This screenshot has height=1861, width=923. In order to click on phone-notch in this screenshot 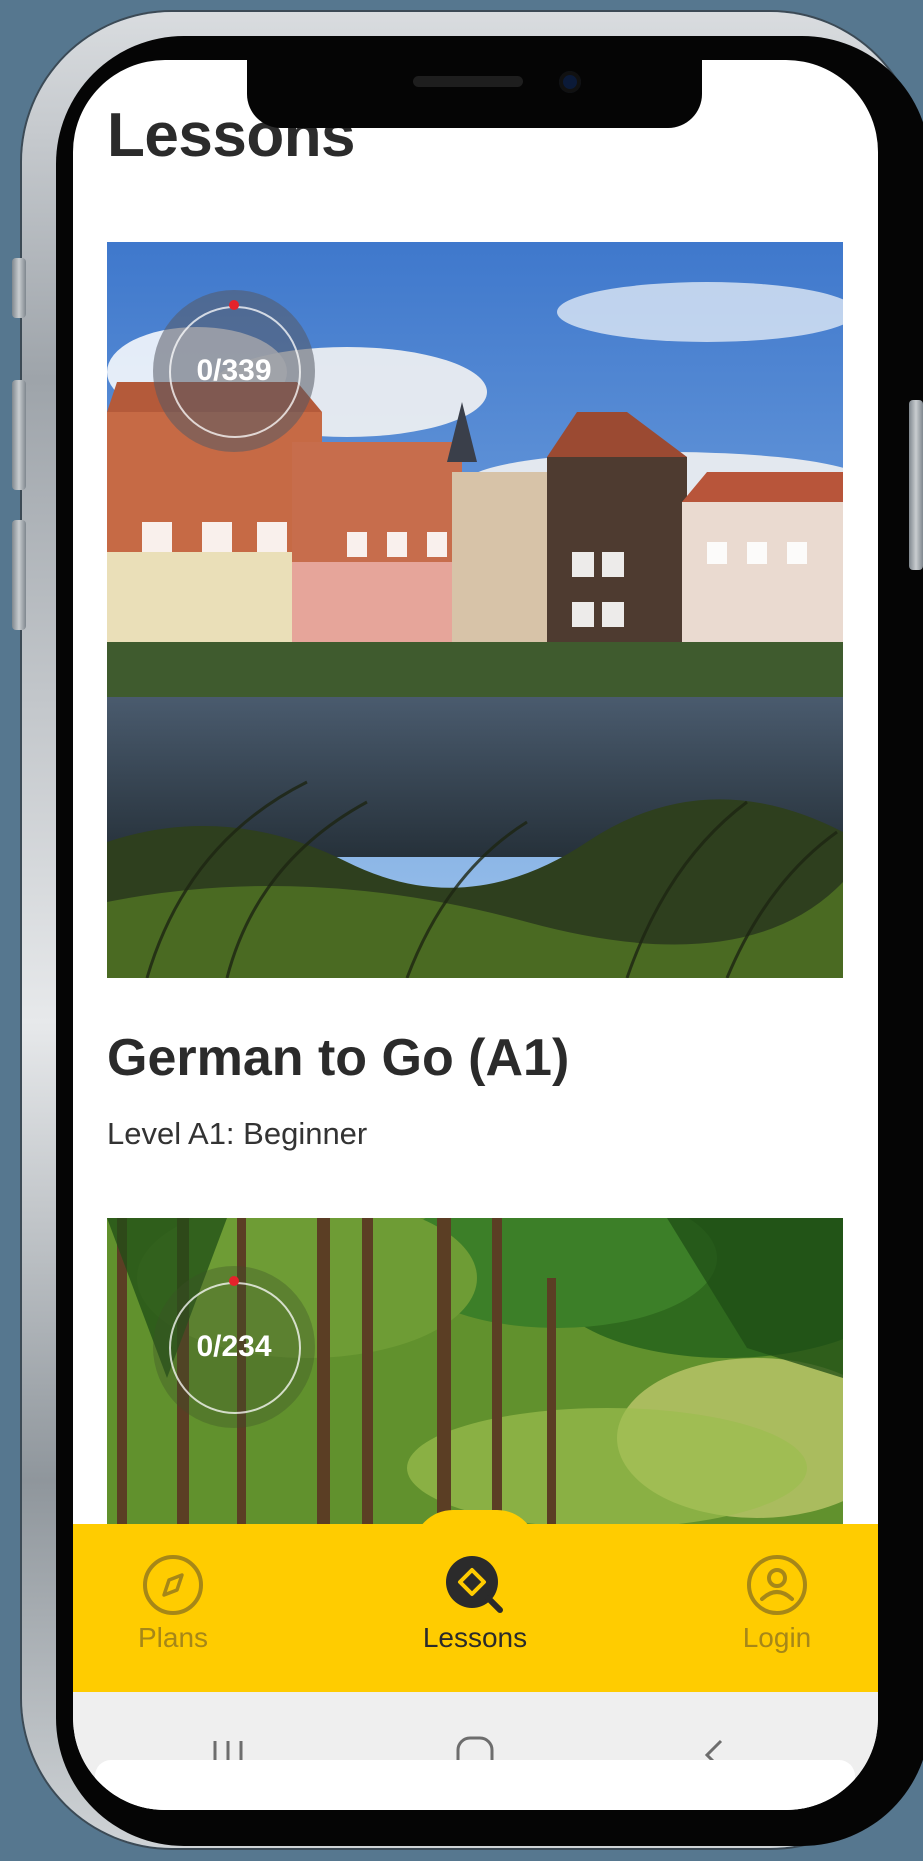, I will do `click(474, 94)`.